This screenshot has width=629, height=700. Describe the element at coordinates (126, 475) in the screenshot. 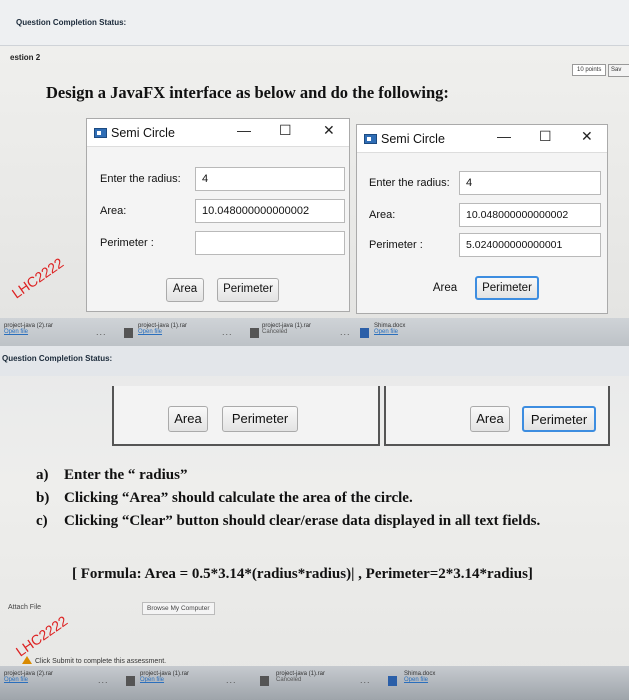

I see `instruction-text: Enter the “ radius”` at that location.